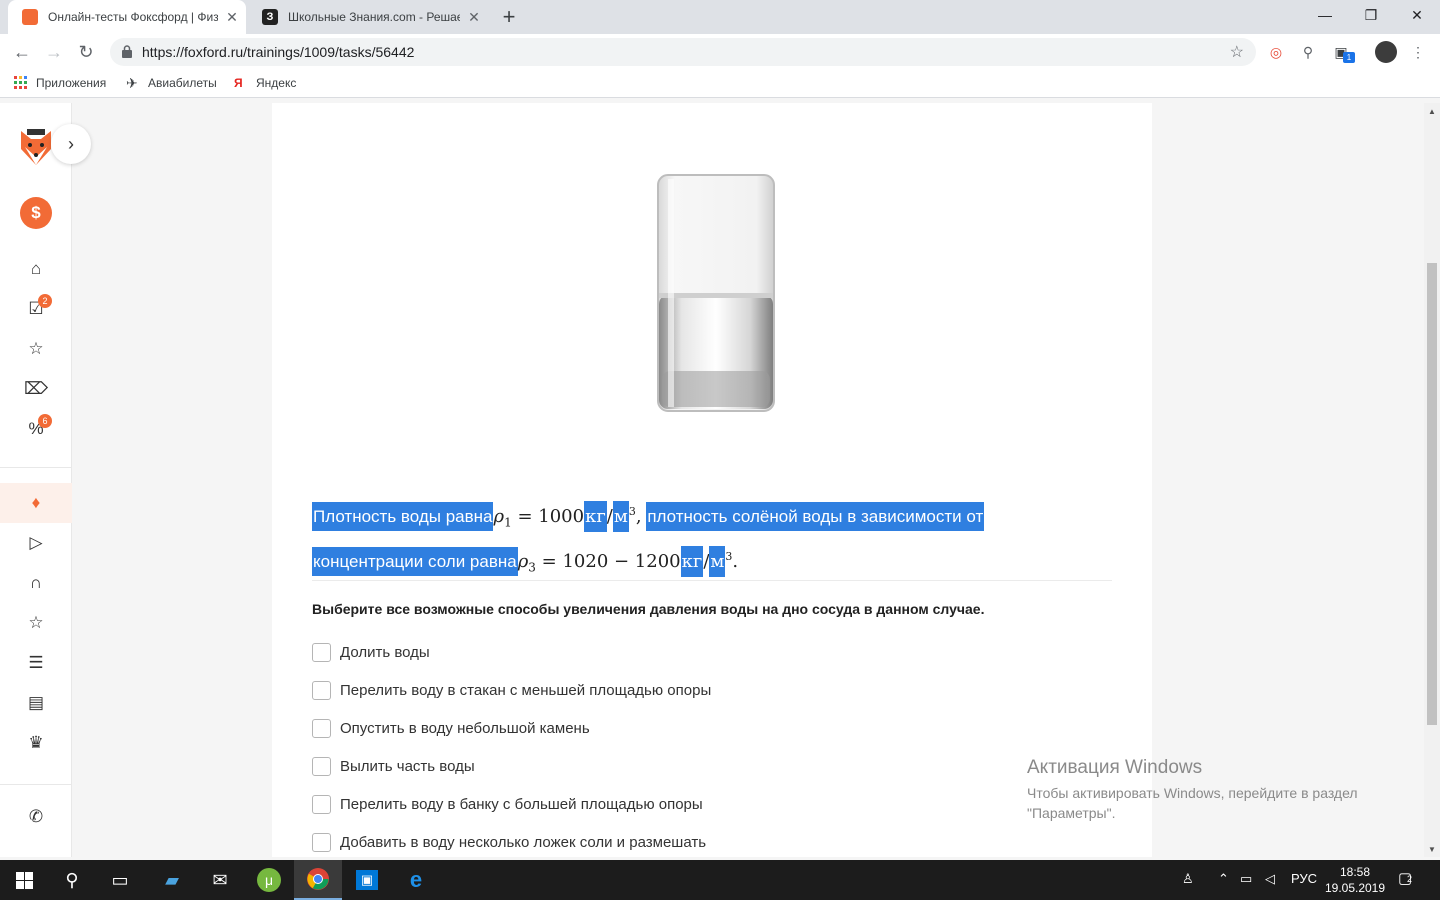  I want to click on option-1: Долить воды, so click(371, 652).